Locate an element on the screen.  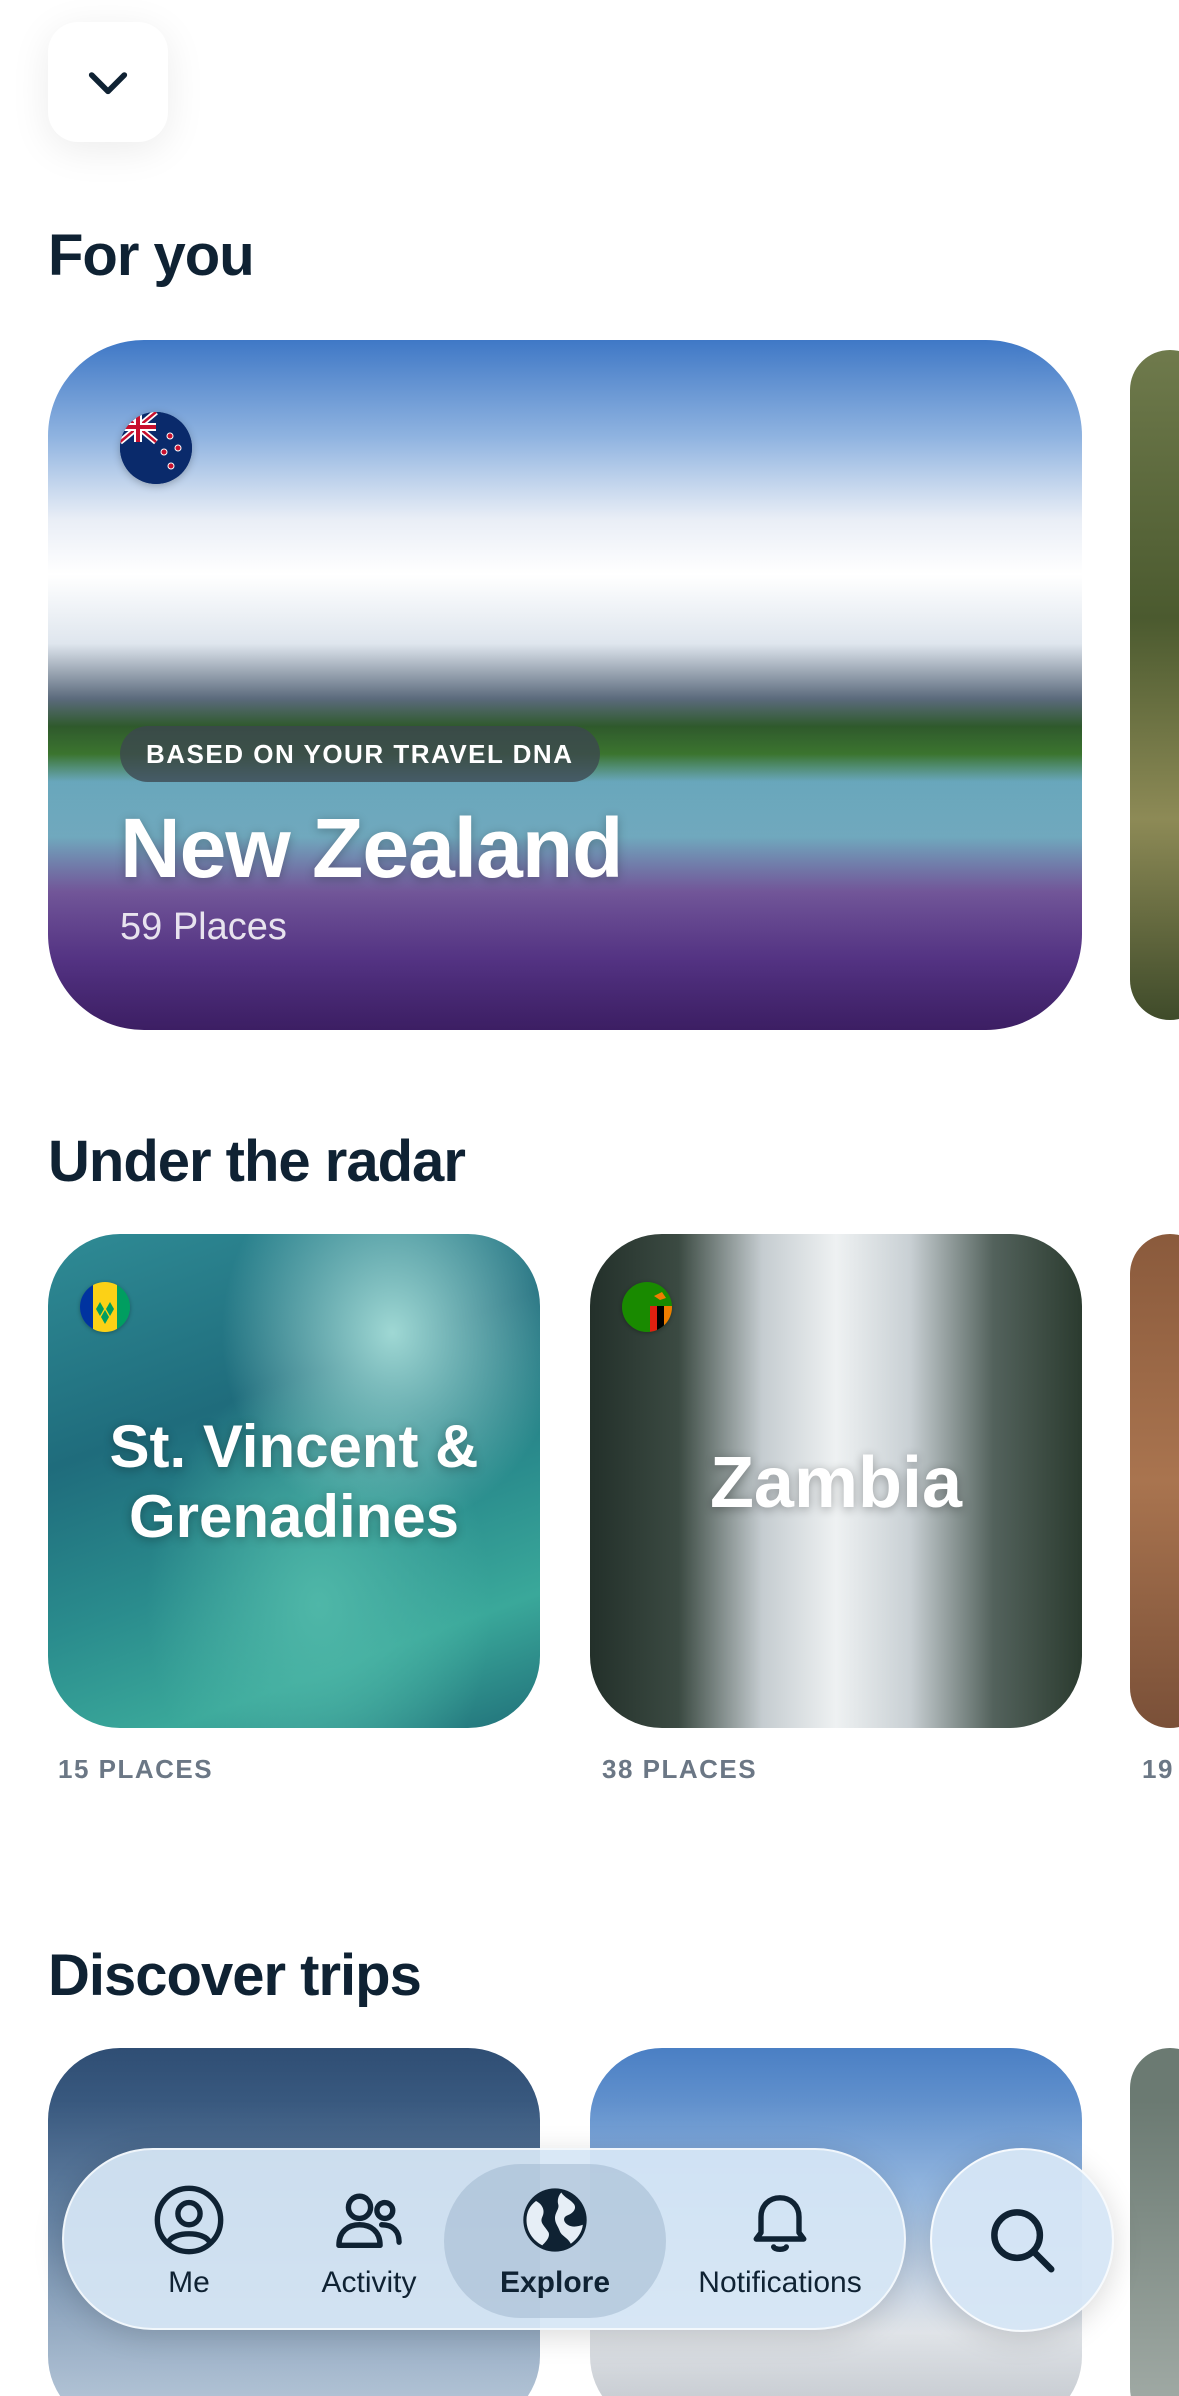
destination-card-zambia: Zambia is located at coordinates (836, 1481).